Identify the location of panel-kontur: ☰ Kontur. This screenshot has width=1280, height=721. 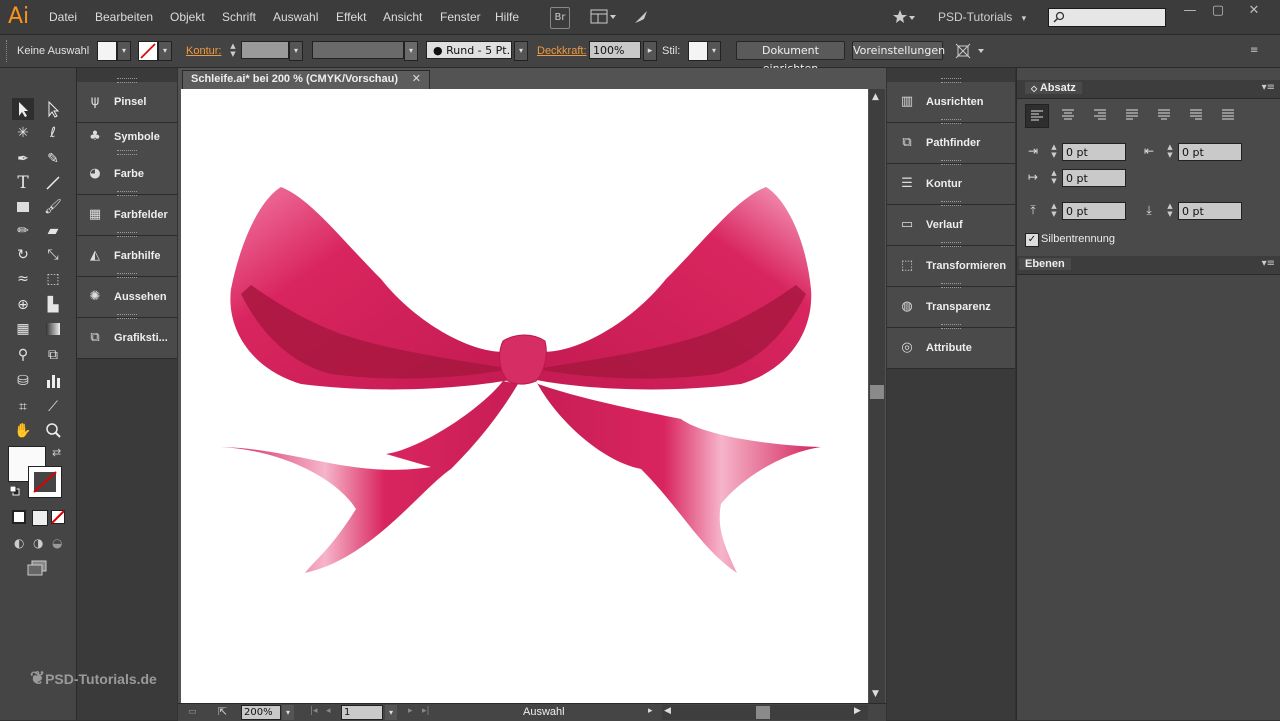
(951, 182).